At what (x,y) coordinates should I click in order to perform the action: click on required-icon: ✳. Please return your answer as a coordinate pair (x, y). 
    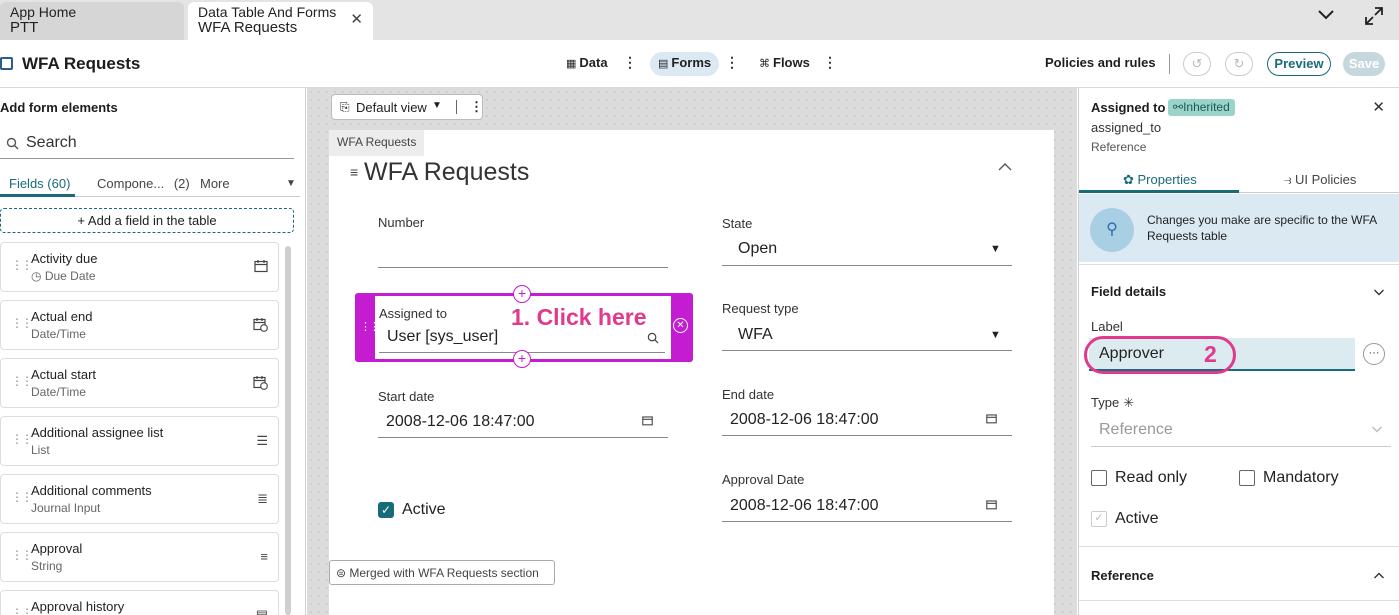
    Looking at the image, I should click on (1129, 402).